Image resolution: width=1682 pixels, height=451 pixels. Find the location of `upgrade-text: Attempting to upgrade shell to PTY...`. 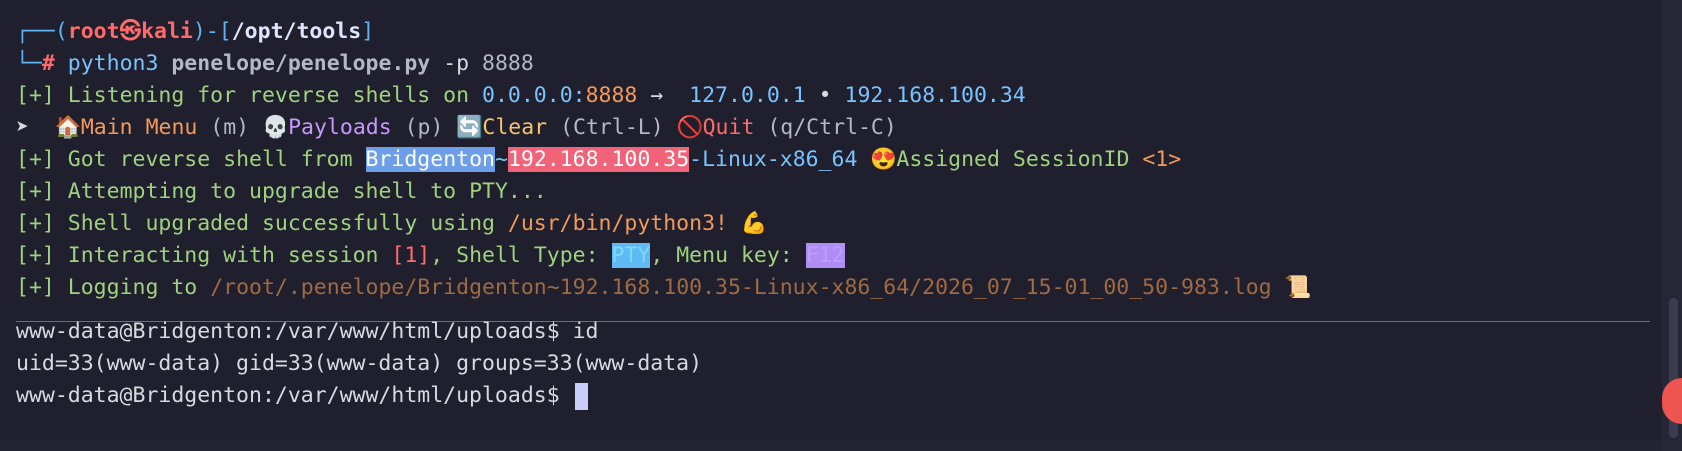

upgrade-text: Attempting to upgrade shell to PTY... is located at coordinates (307, 191).